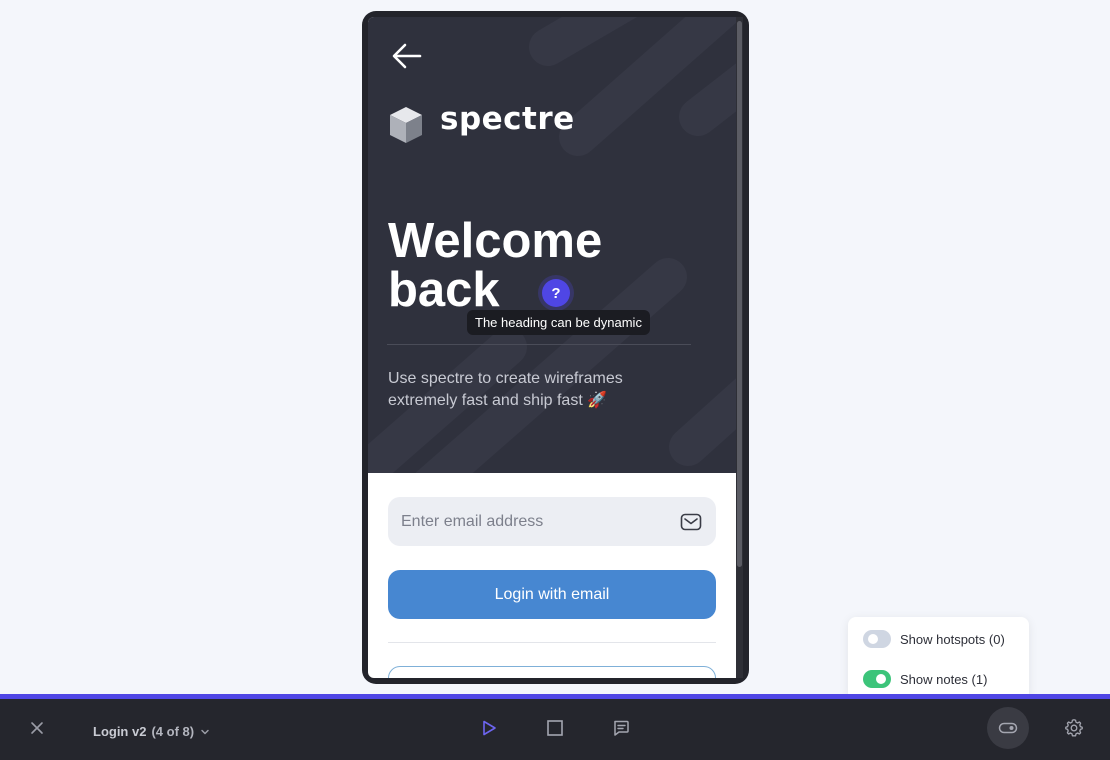  I want to click on login-with-email-button: Login with email, so click(552, 594).